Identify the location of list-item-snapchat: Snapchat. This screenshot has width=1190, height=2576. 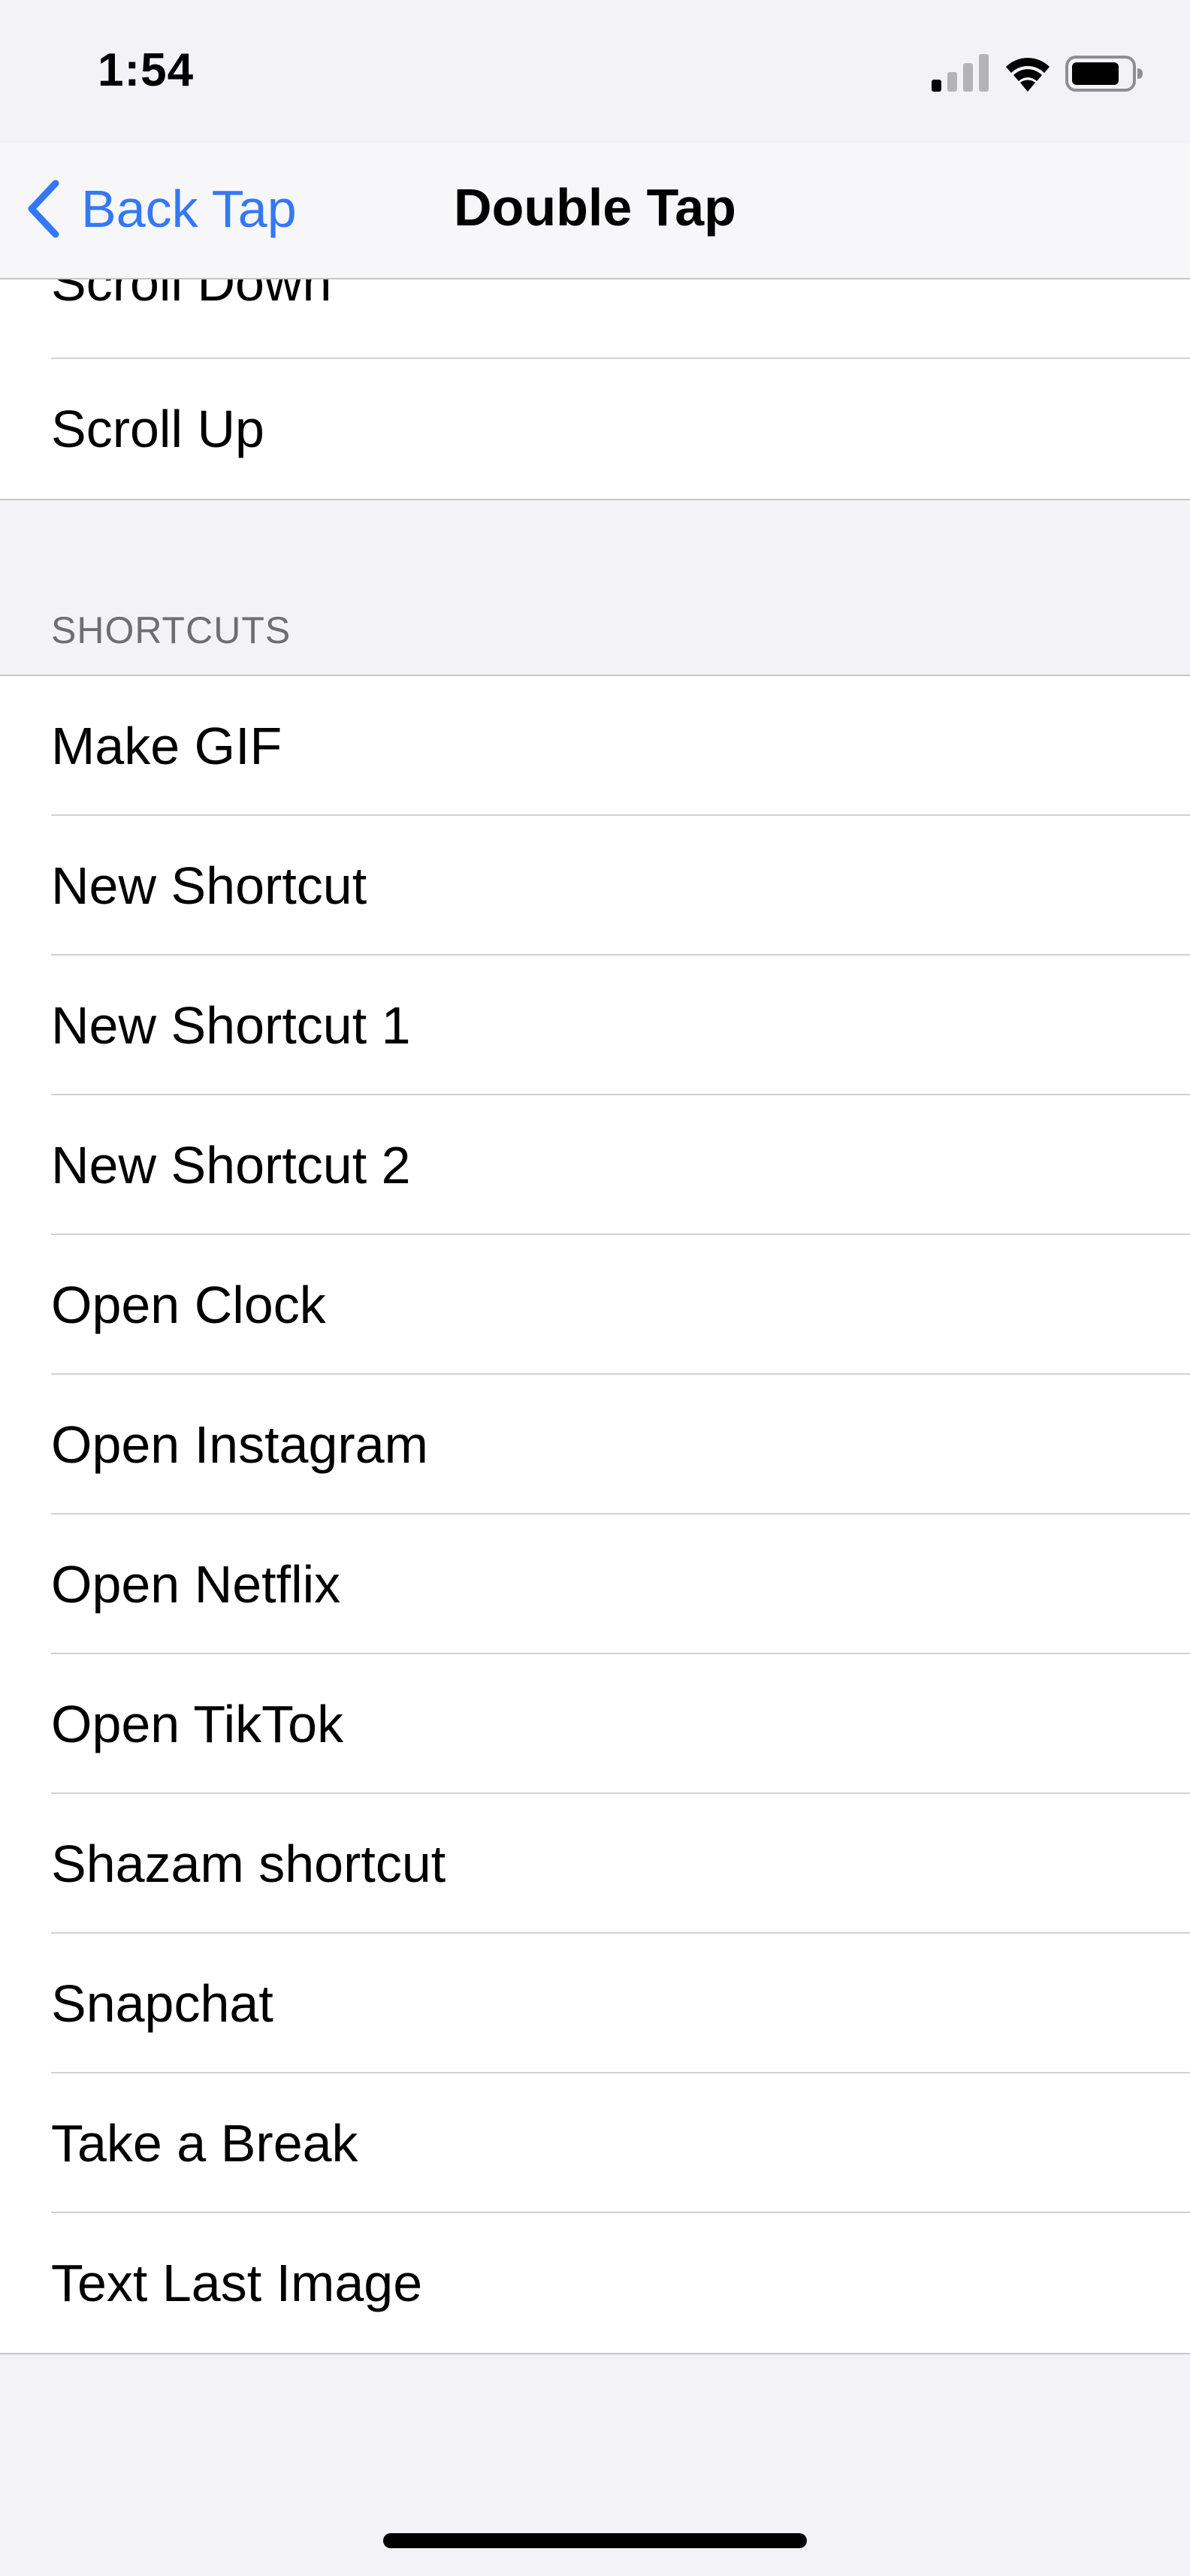
(595, 2003).